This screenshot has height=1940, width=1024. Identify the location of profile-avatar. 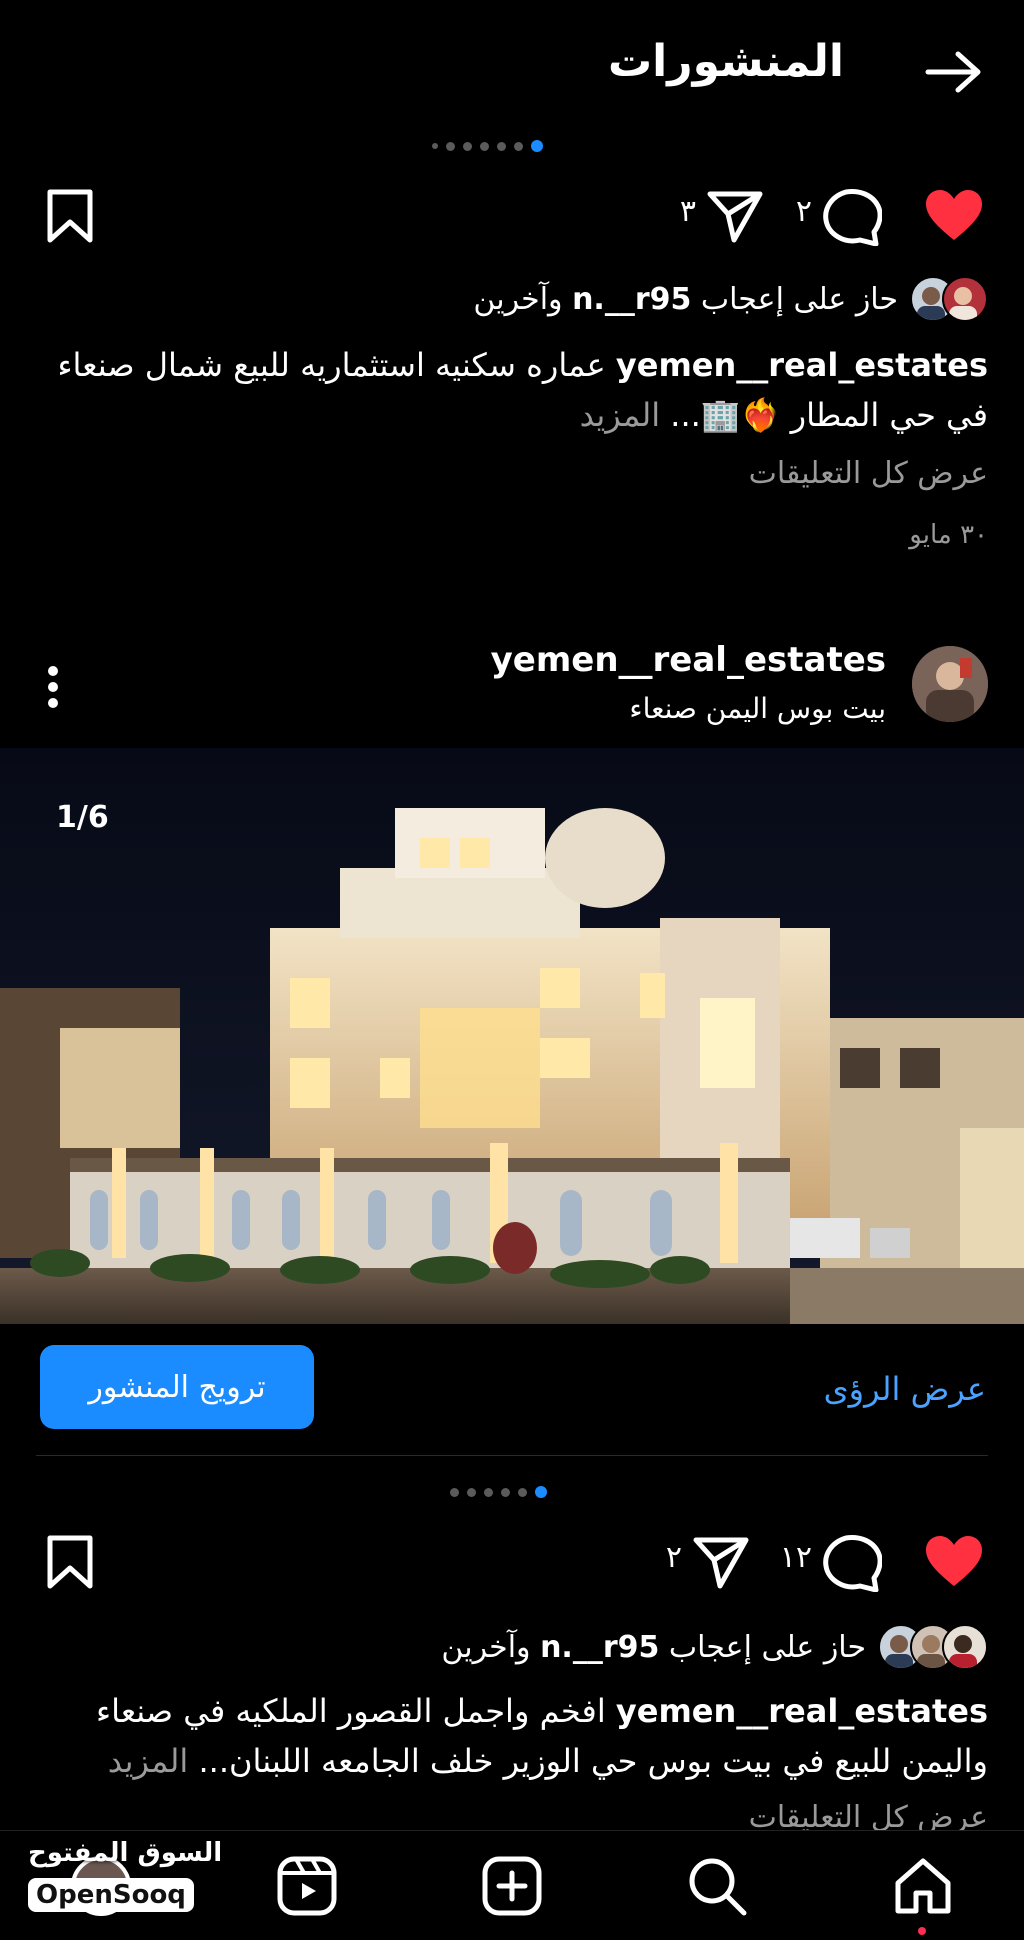
(950, 684).